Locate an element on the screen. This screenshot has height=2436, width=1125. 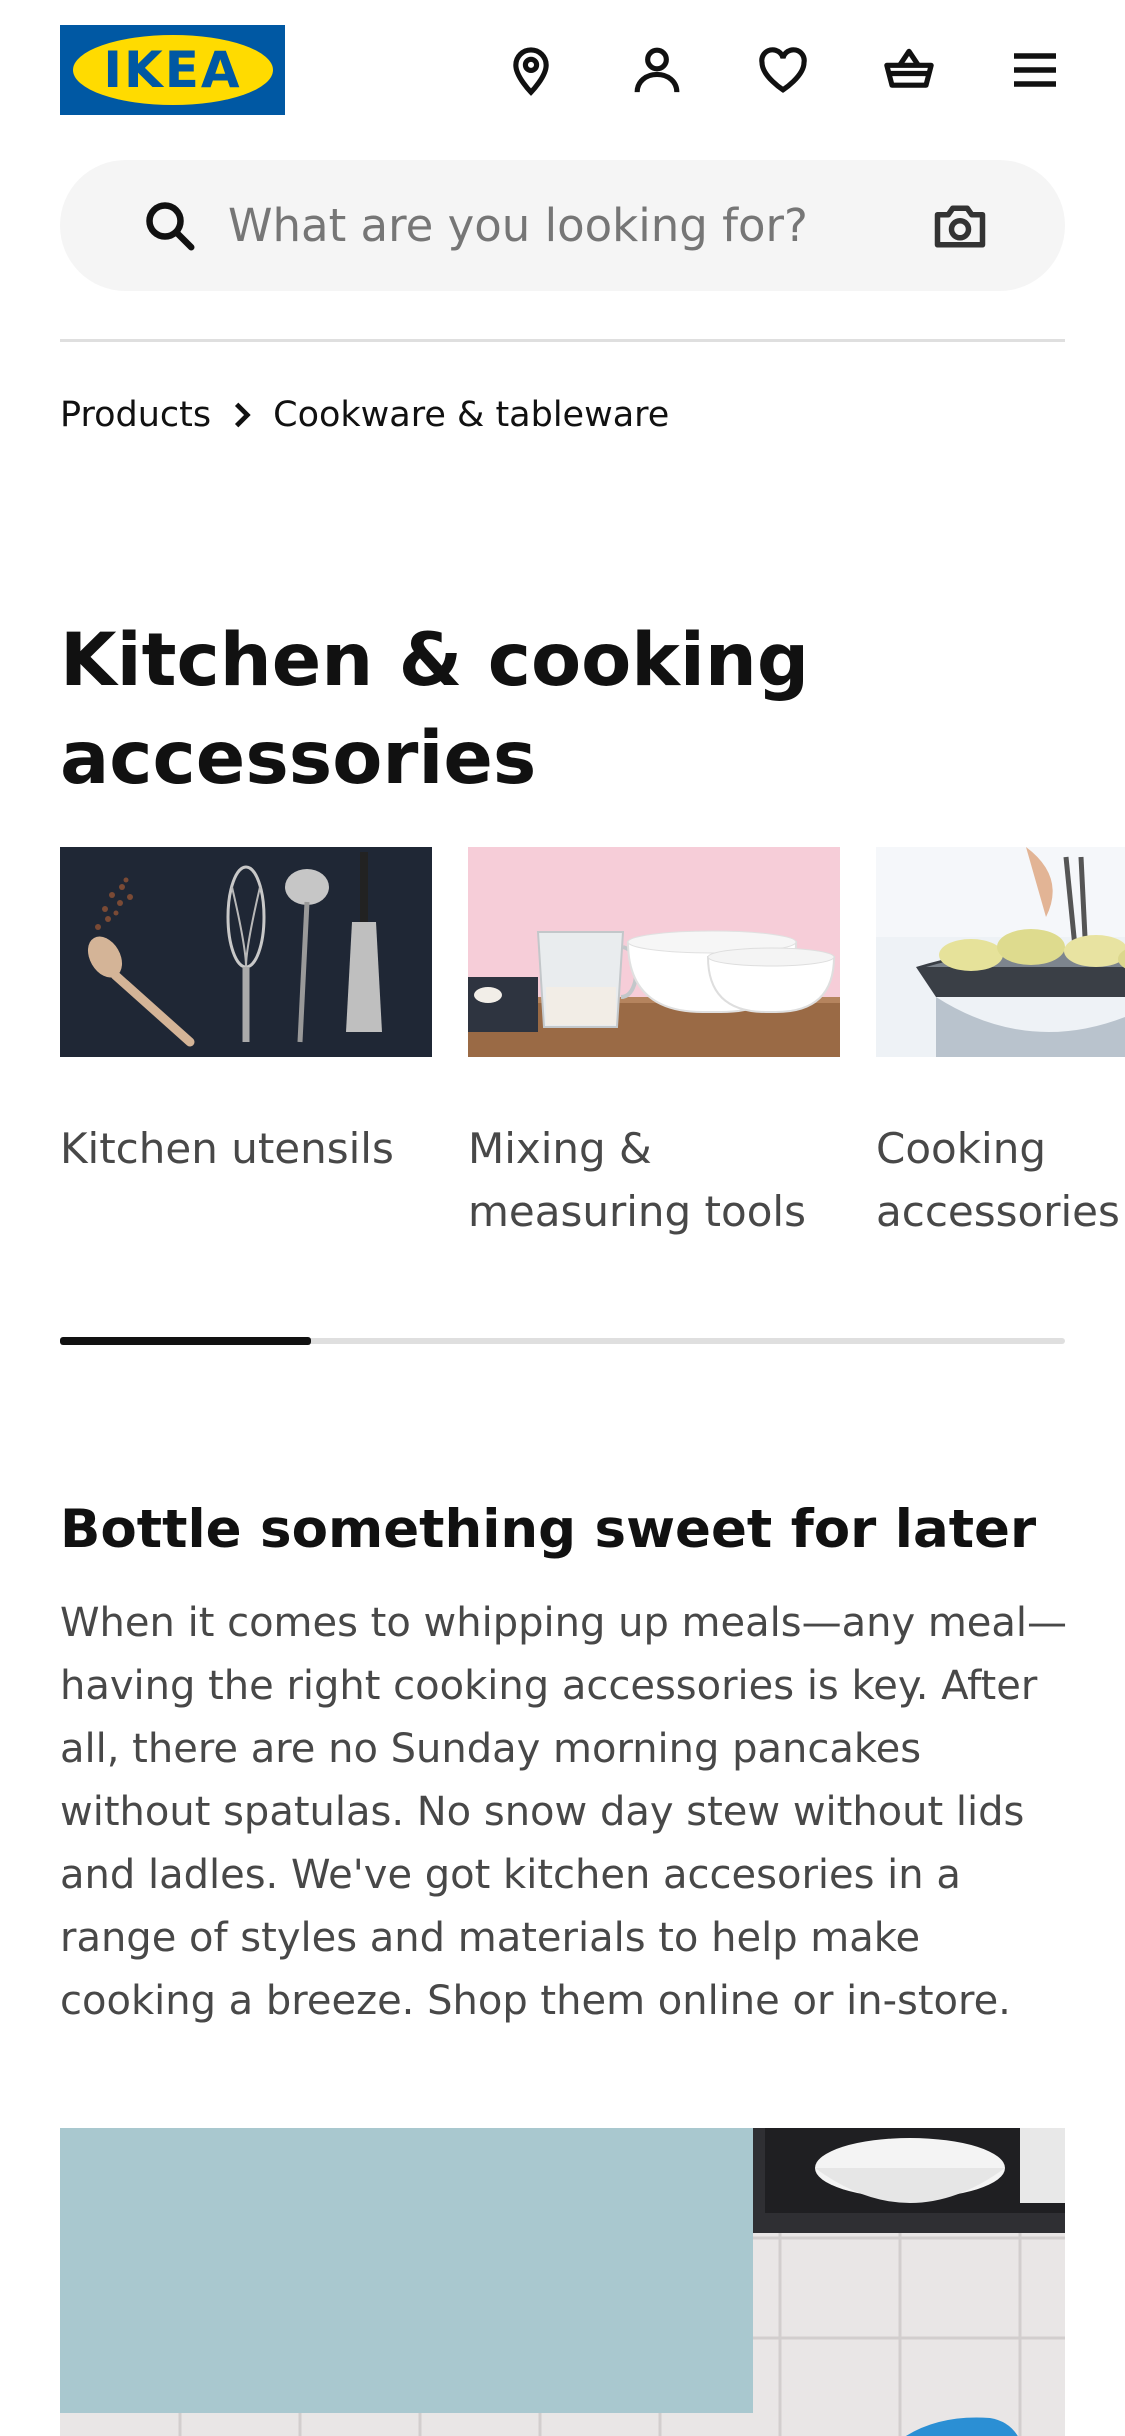
account-icon is located at coordinates (657, 70).